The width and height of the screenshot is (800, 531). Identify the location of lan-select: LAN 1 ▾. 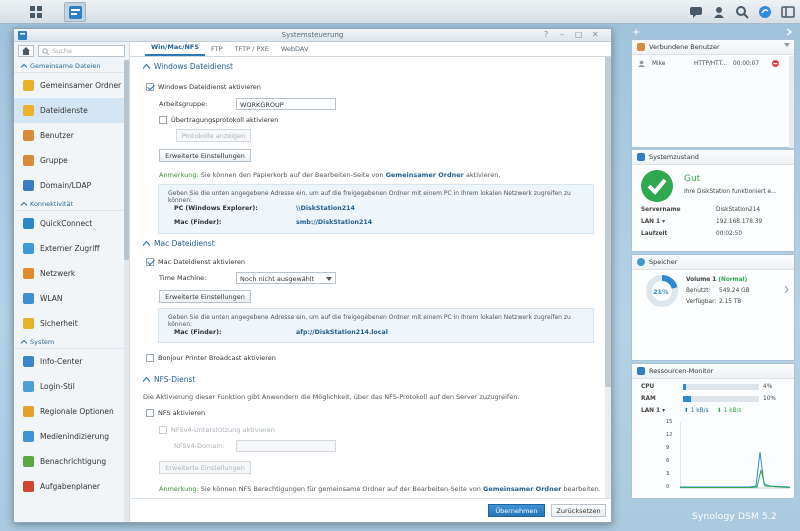
(653, 411).